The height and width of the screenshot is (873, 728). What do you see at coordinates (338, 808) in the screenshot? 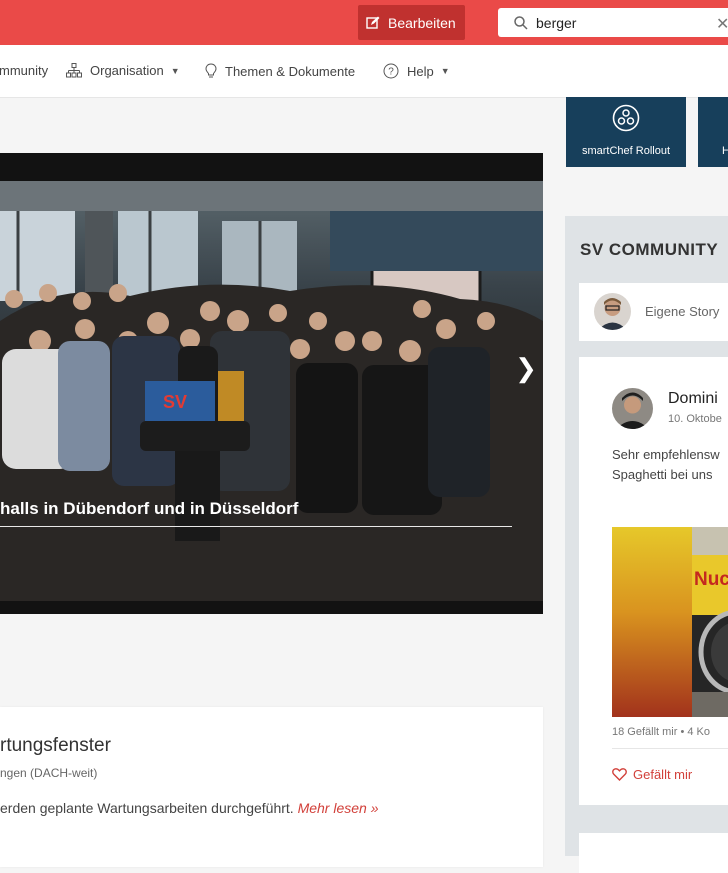
I see `read-more-link: Mehr lesen »` at bounding box center [338, 808].